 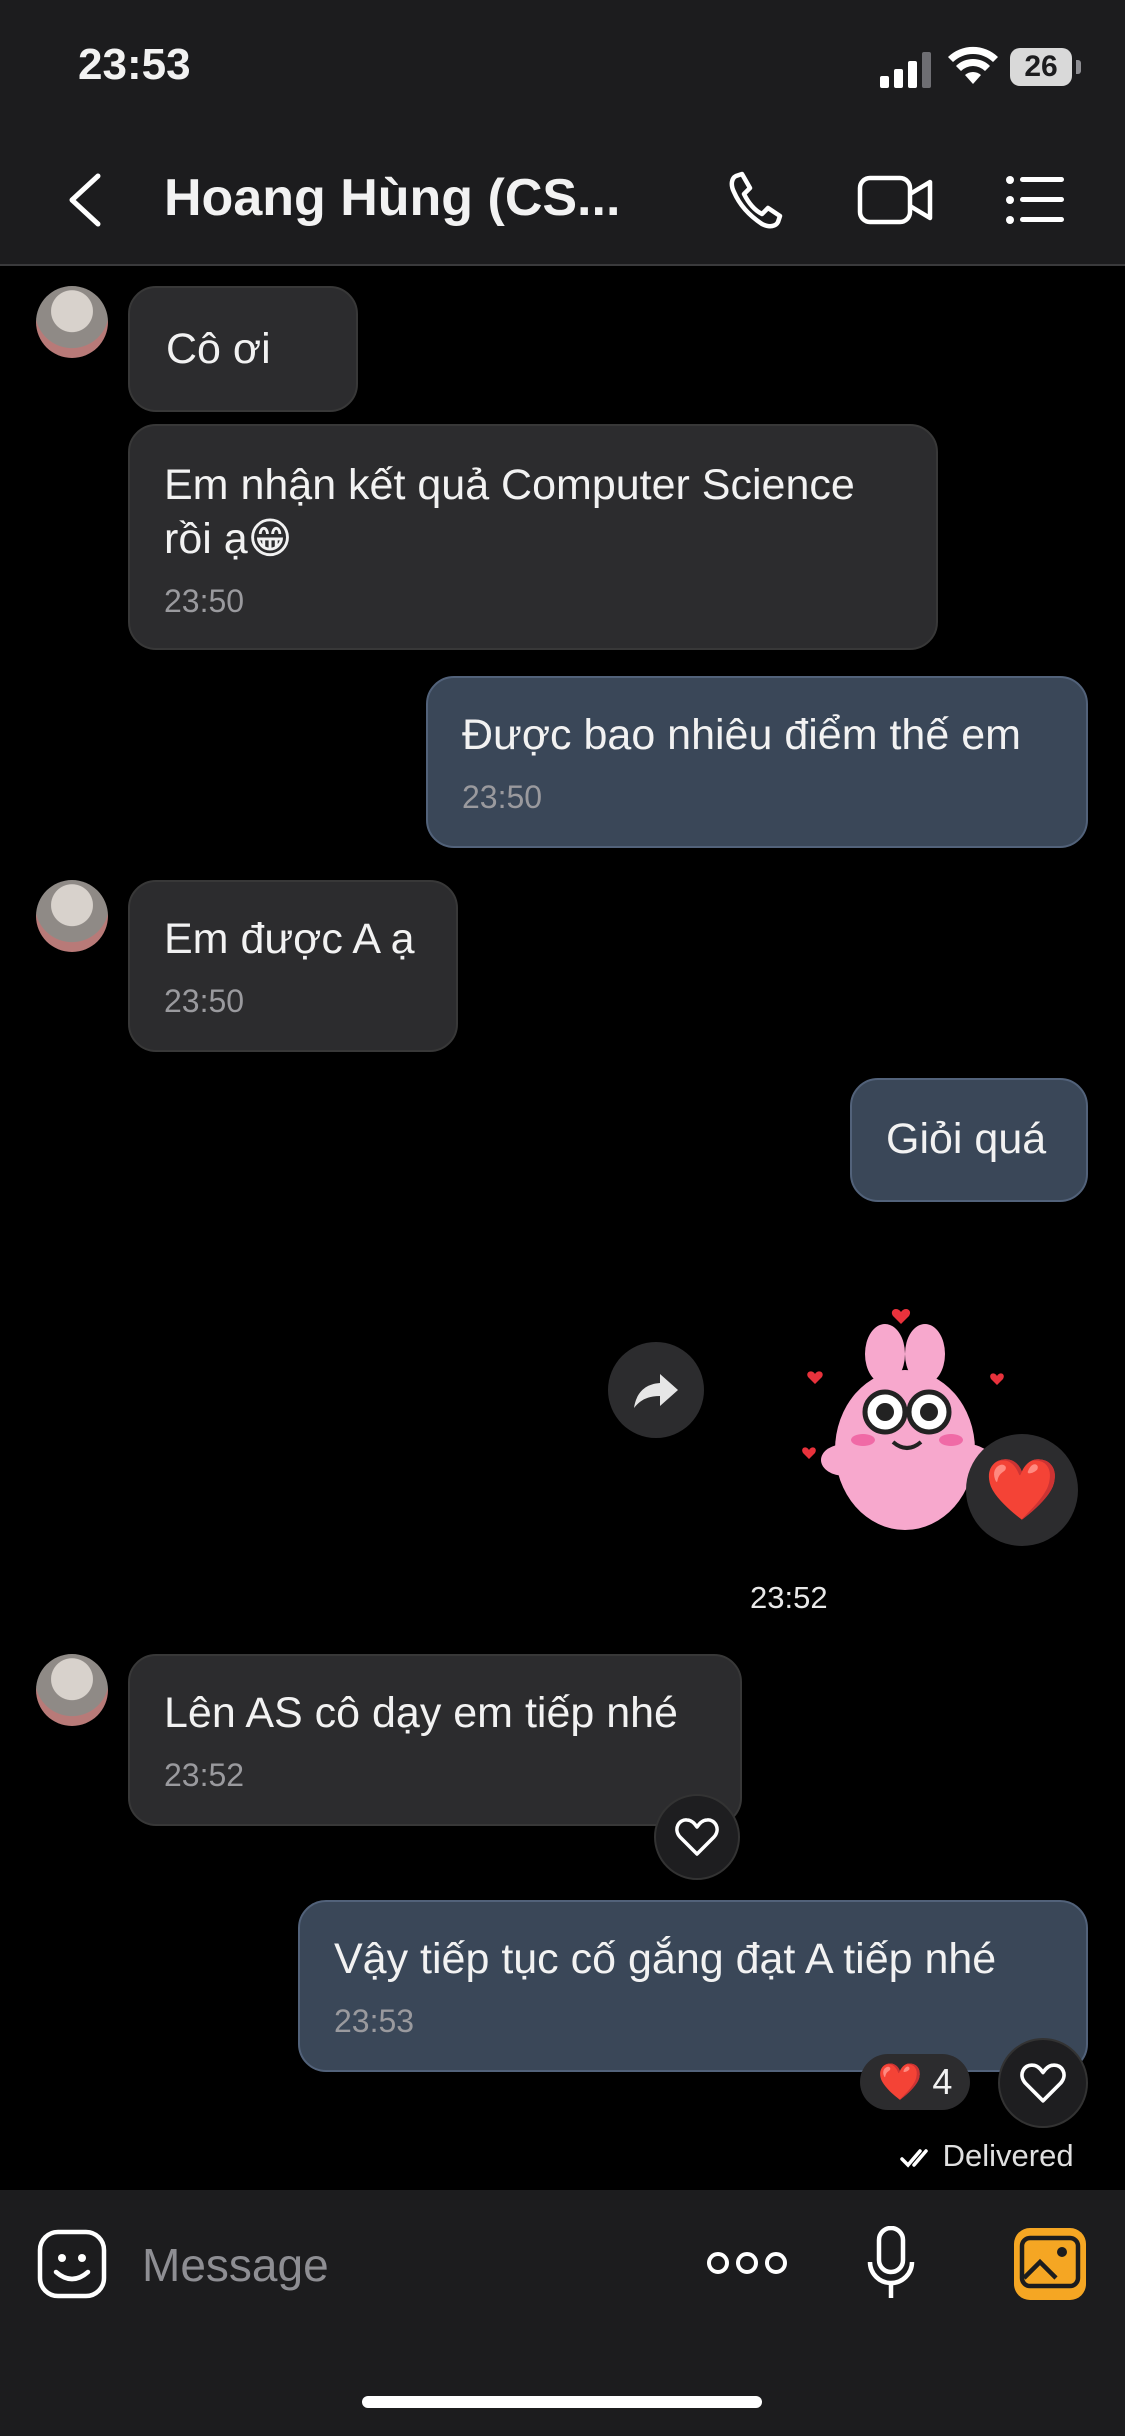 I want to click on battery-nub, so click(x=1078, y=67).